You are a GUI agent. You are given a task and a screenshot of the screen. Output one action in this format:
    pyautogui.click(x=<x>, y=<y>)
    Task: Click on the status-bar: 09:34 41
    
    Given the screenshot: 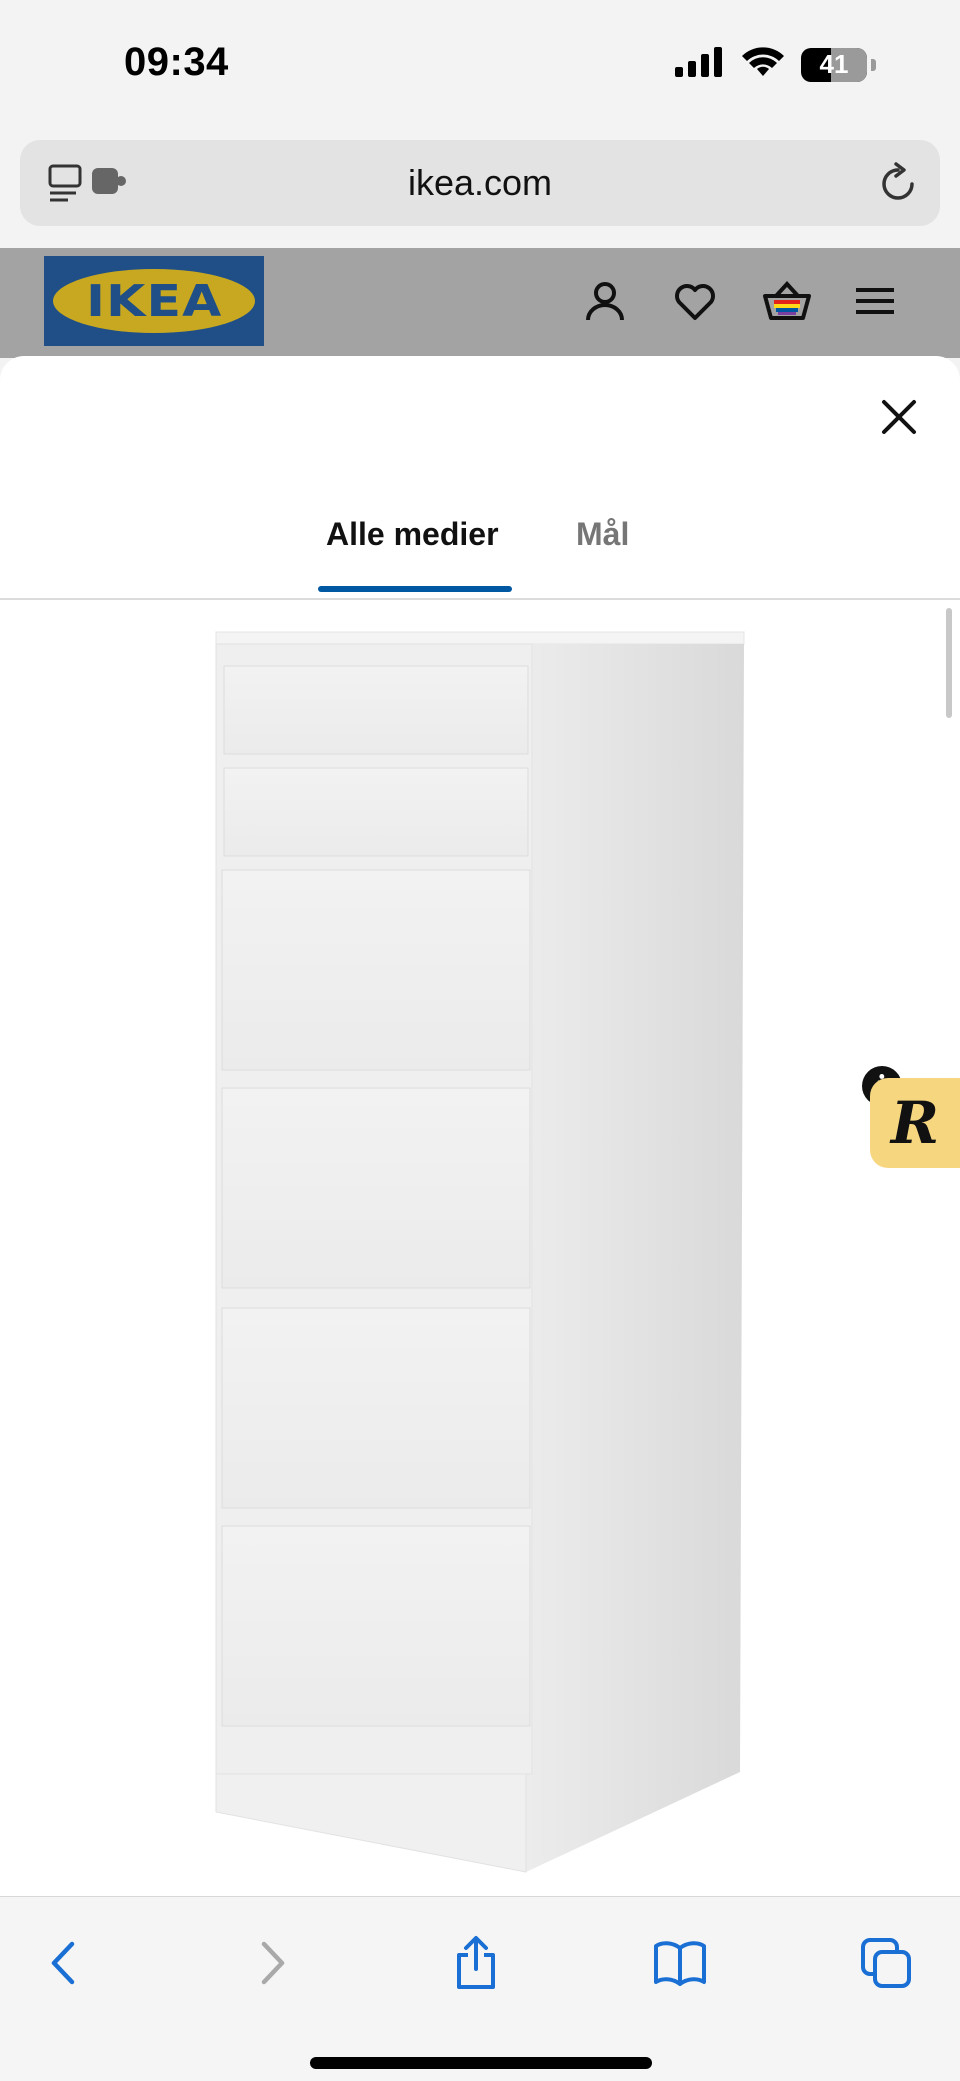 What is the action you would take?
    pyautogui.click(x=480, y=65)
    